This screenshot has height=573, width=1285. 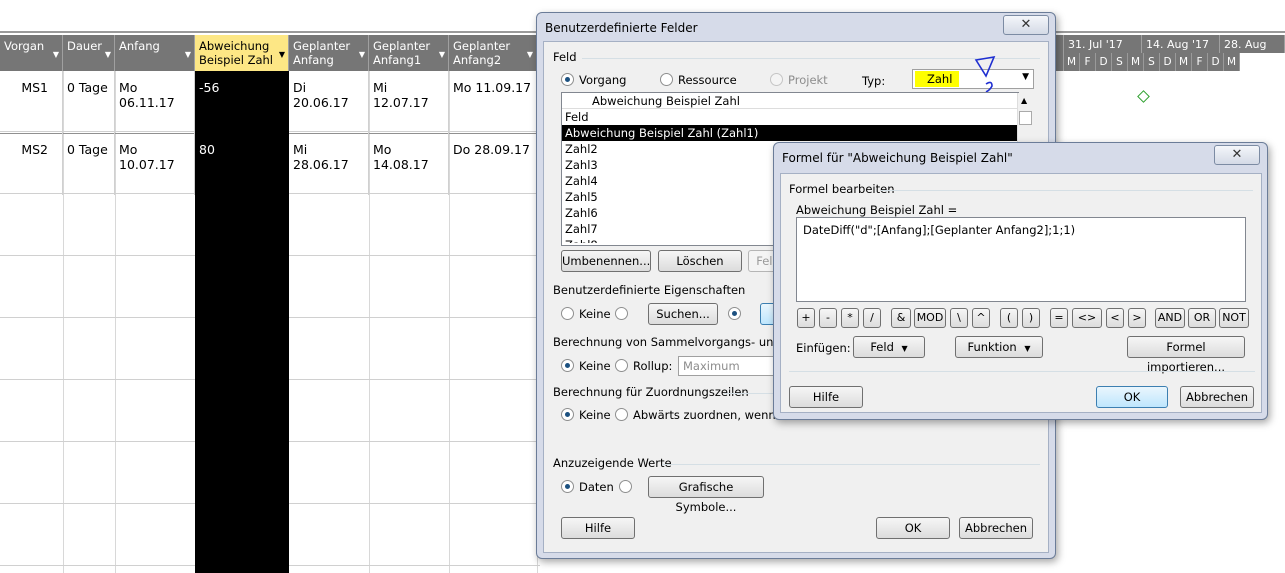 I want to click on operator-close-paren-button: ), so click(x=1031, y=318).